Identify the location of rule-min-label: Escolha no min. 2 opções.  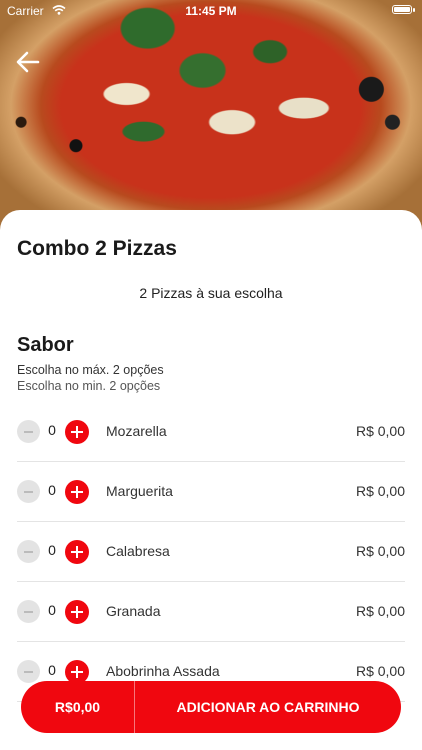
(89, 386).